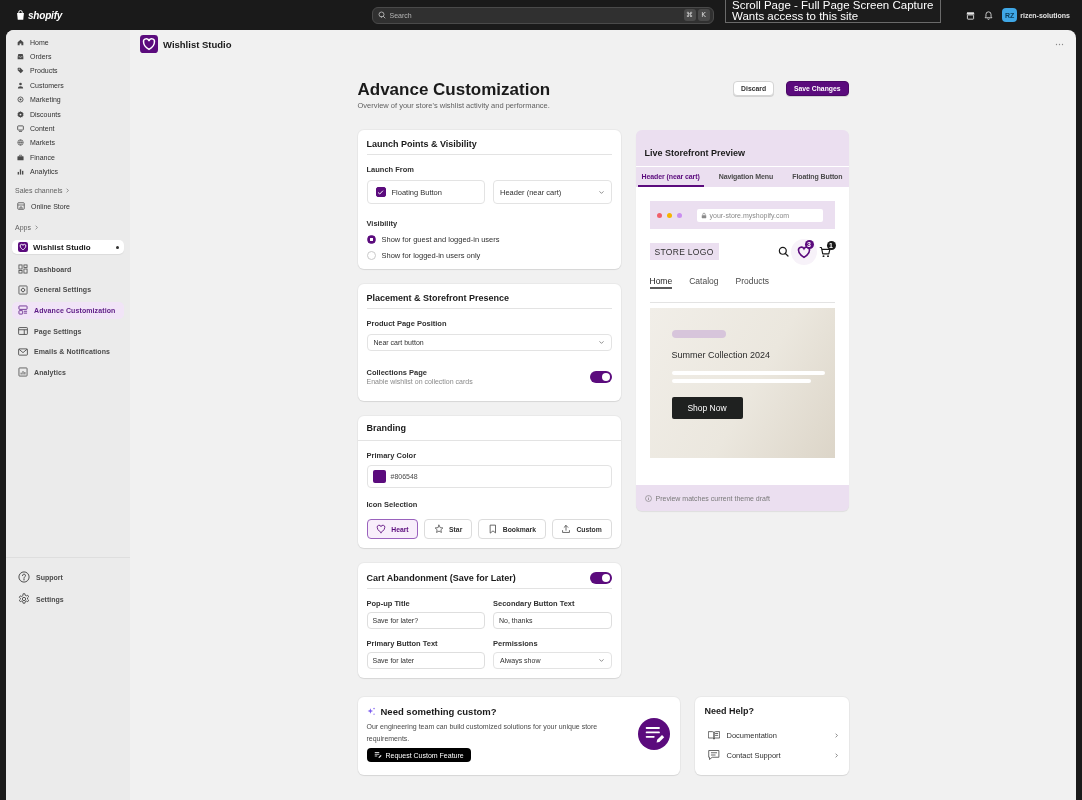 The image size is (1082, 800). Describe the element at coordinates (117, 247) in the screenshot. I see `dot-icon` at that location.